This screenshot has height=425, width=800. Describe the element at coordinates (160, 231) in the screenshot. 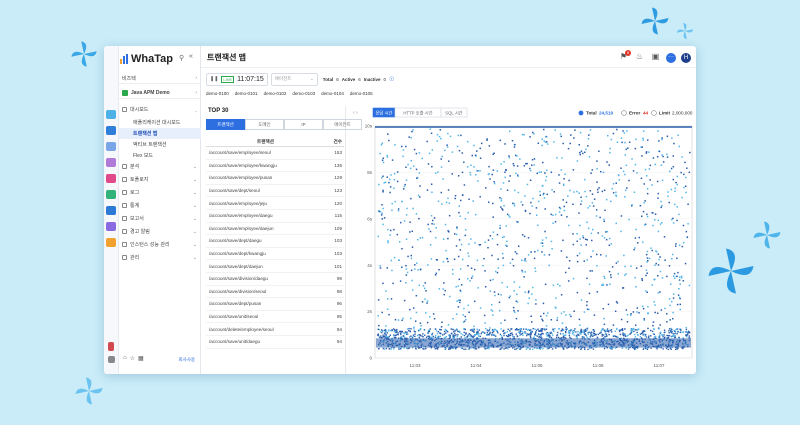

I see `sidebar-item: 경고 알림 ⌄` at that location.